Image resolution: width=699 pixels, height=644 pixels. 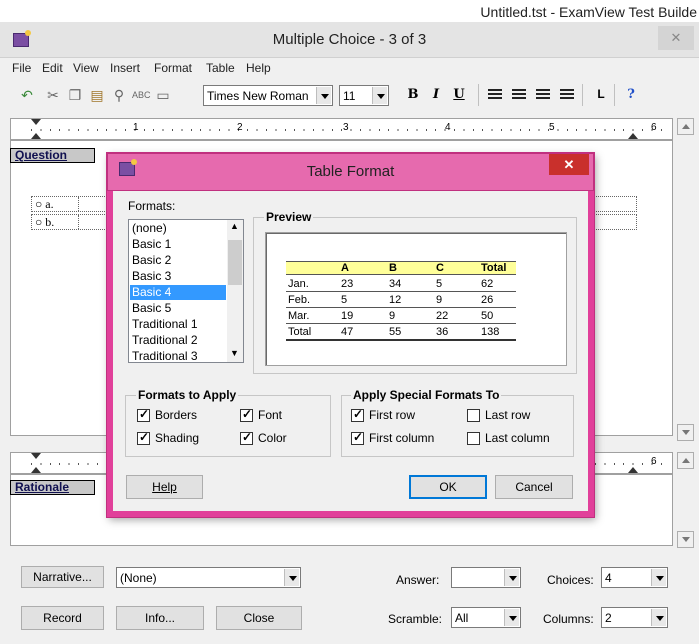 I want to click on chevron-up-icon: ▲, so click(x=234, y=226).